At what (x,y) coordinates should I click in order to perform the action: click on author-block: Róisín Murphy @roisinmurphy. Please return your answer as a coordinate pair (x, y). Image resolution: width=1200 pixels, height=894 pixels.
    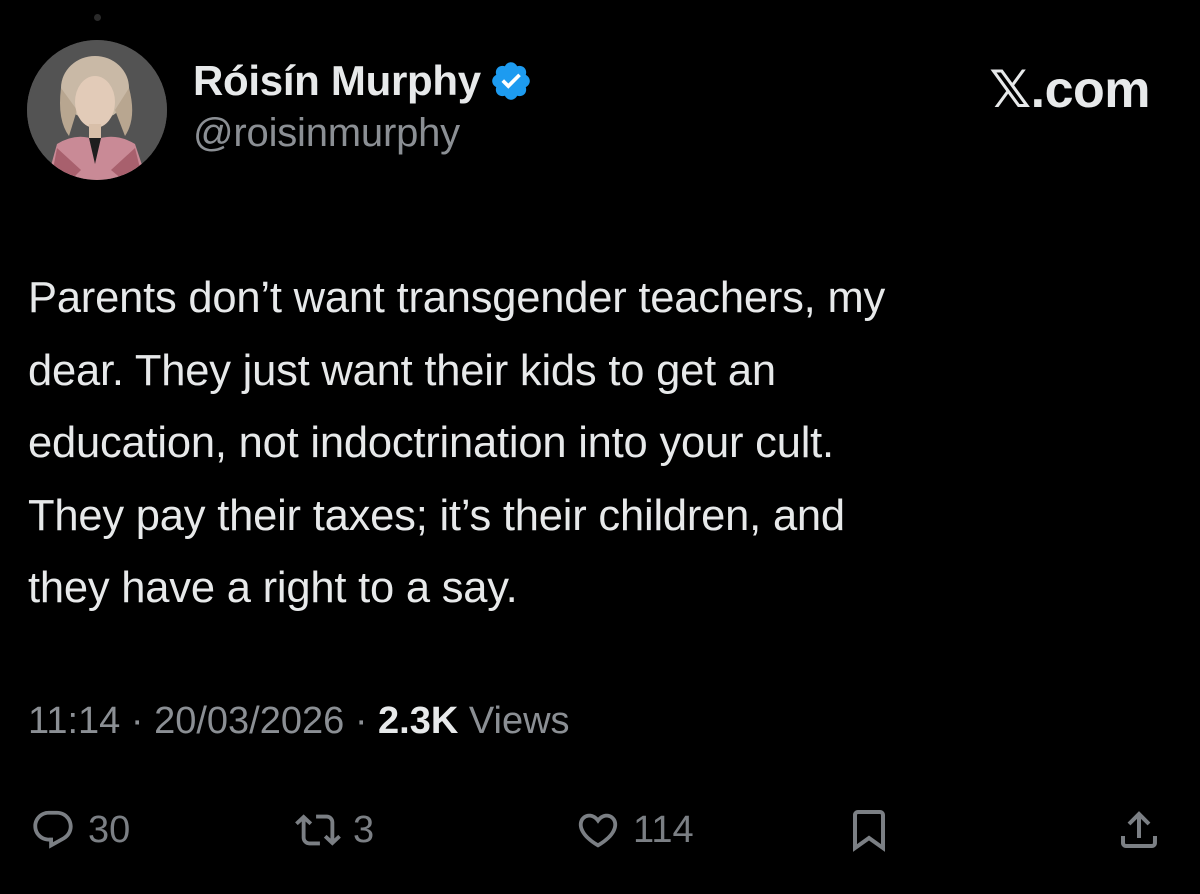
    Looking at the image, I should click on (363, 105).